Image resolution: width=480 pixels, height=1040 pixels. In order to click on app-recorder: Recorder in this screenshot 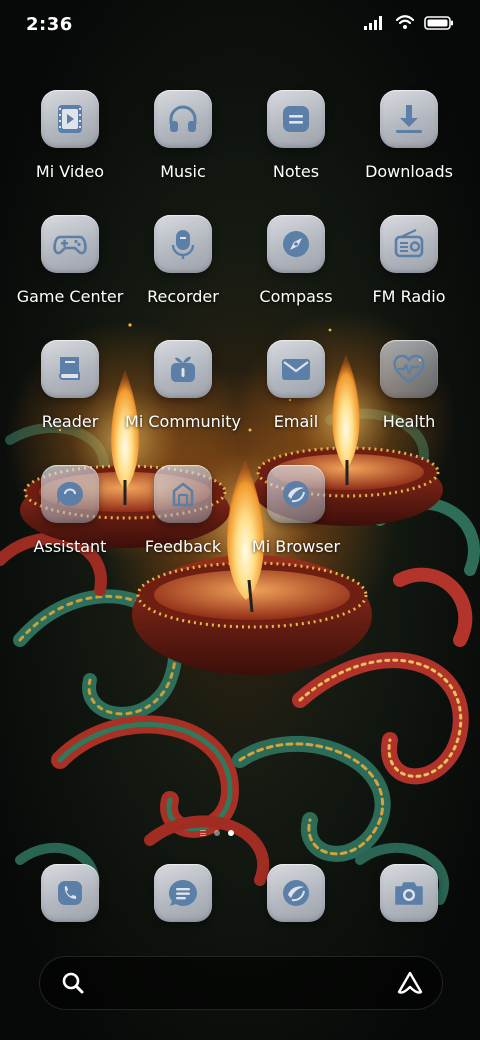, I will do `click(183, 270)`.